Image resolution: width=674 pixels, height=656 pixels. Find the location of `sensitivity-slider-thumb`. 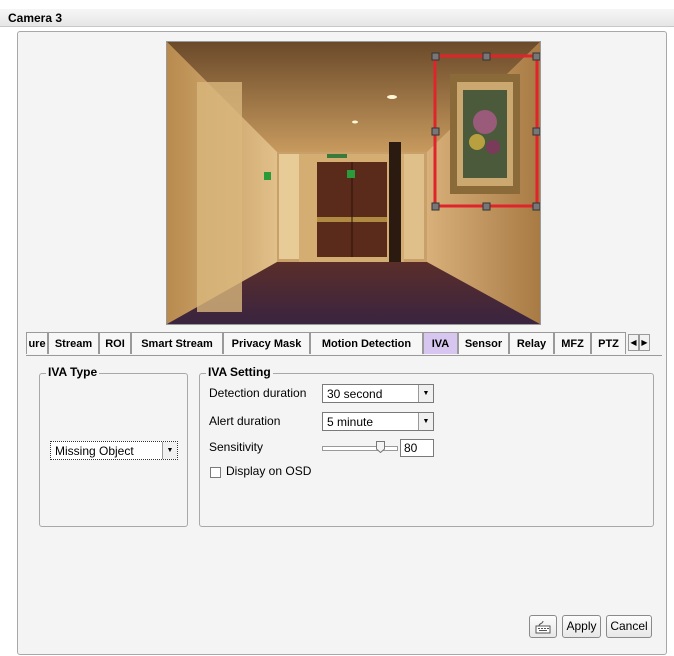

sensitivity-slider-thumb is located at coordinates (380, 447).